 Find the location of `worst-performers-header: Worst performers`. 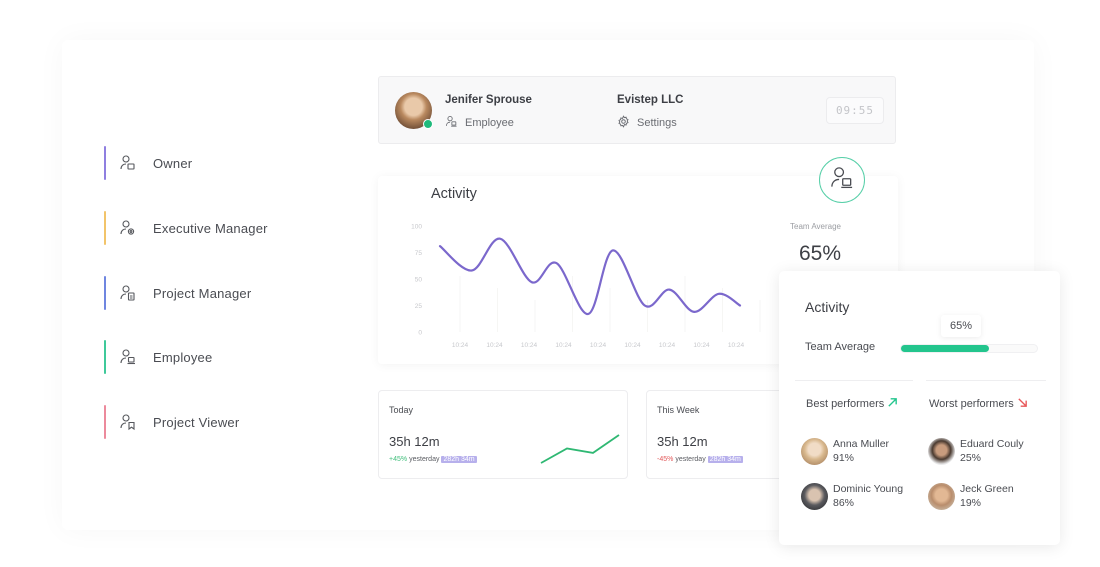

worst-performers-header: Worst performers is located at coordinates (978, 404).